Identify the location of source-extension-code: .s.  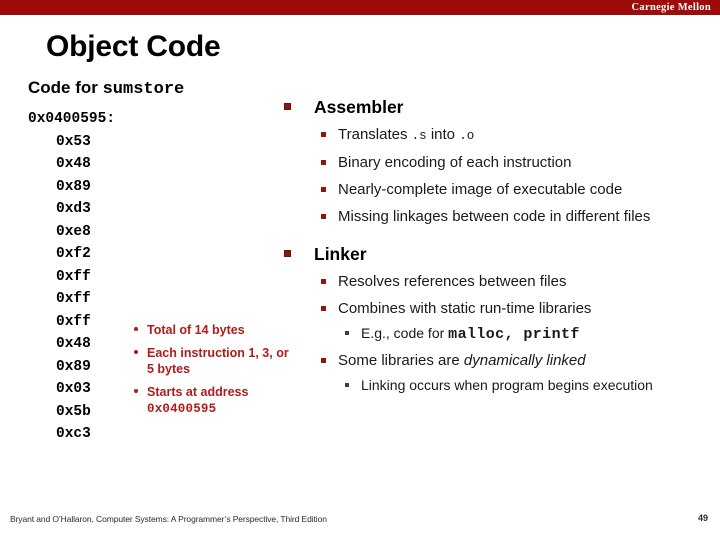
(419, 136).